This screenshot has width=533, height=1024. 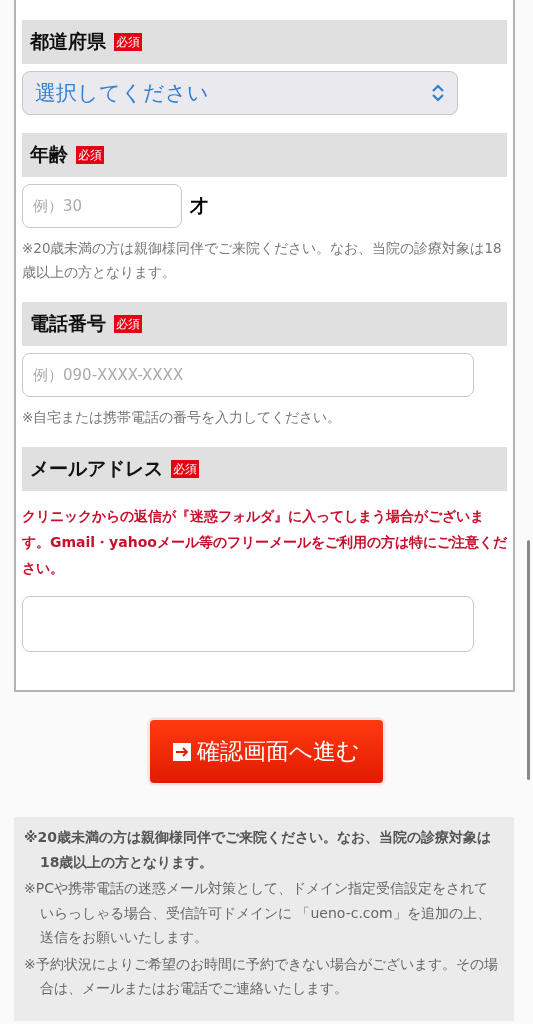 I want to click on input-field: 例）30, so click(x=102, y=206).